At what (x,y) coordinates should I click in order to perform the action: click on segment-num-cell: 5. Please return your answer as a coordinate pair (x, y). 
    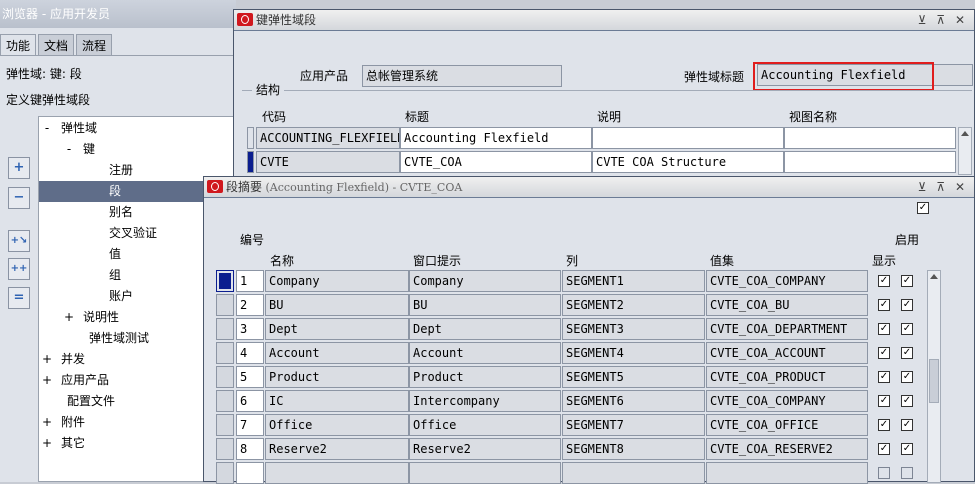
    Looking at the image, I should click on (250, 377).